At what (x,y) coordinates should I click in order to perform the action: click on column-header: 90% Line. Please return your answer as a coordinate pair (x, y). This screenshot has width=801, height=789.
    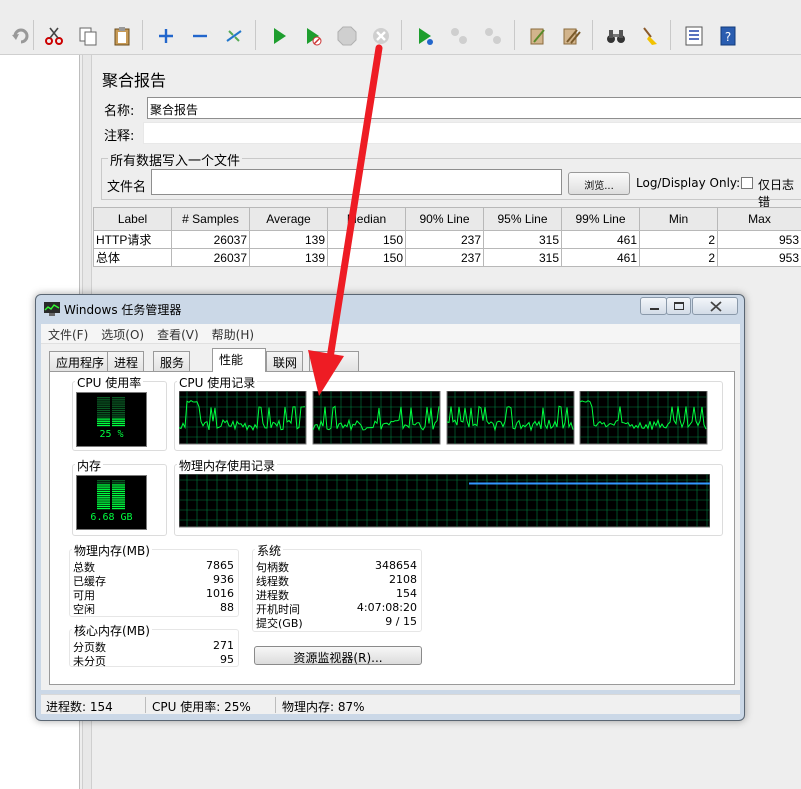
    Looking at the image, I should click on (444, 219).